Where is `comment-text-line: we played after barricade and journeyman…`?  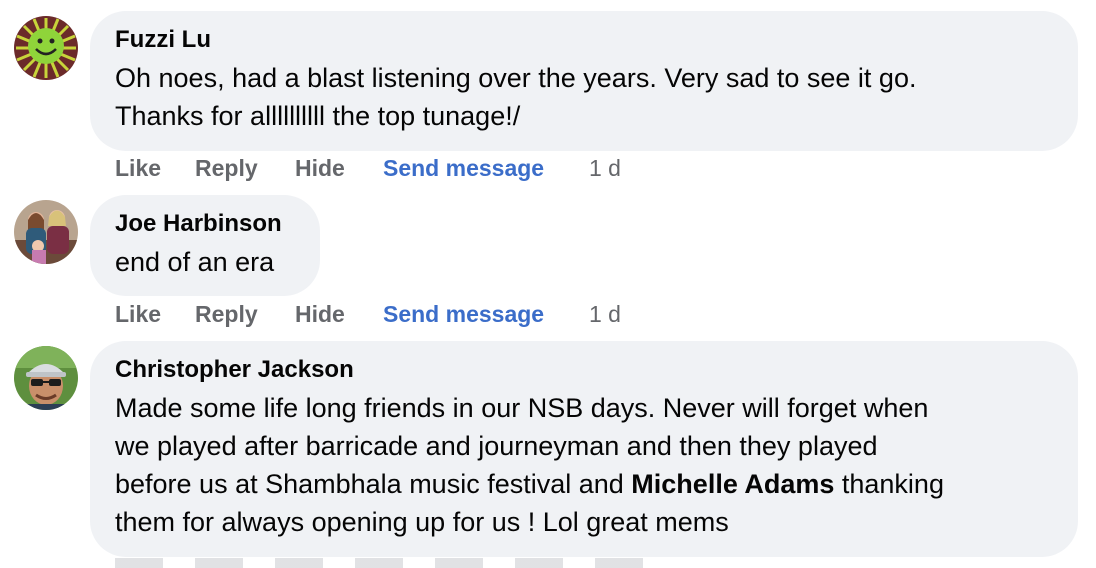
comment-text-line: we played after barricade and journeyman… is located at coordinates (496, 446).